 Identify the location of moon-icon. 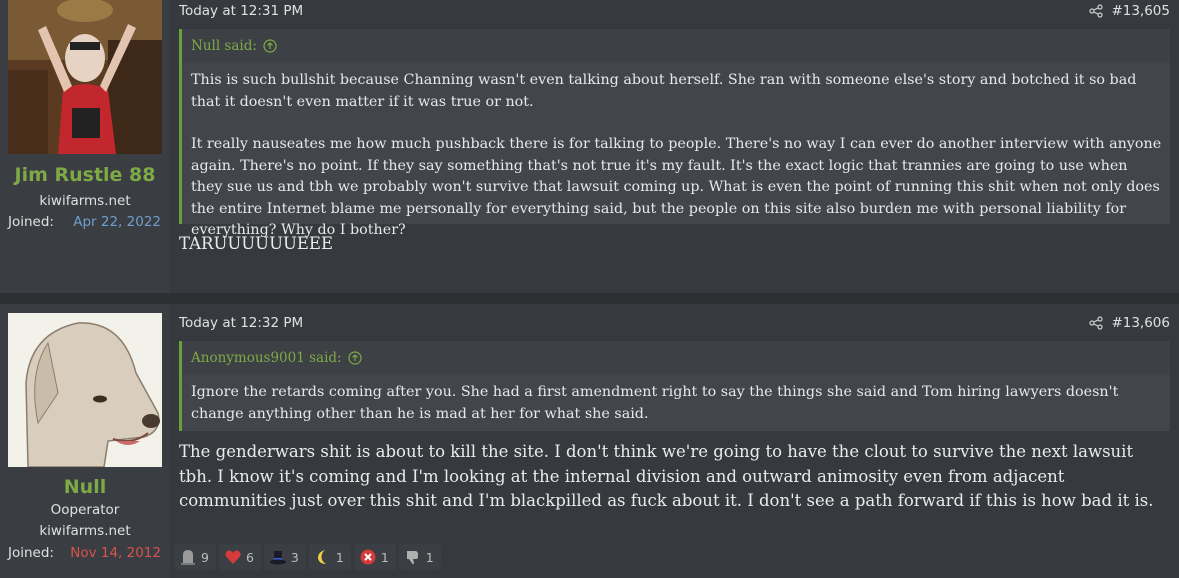
(321, 557).